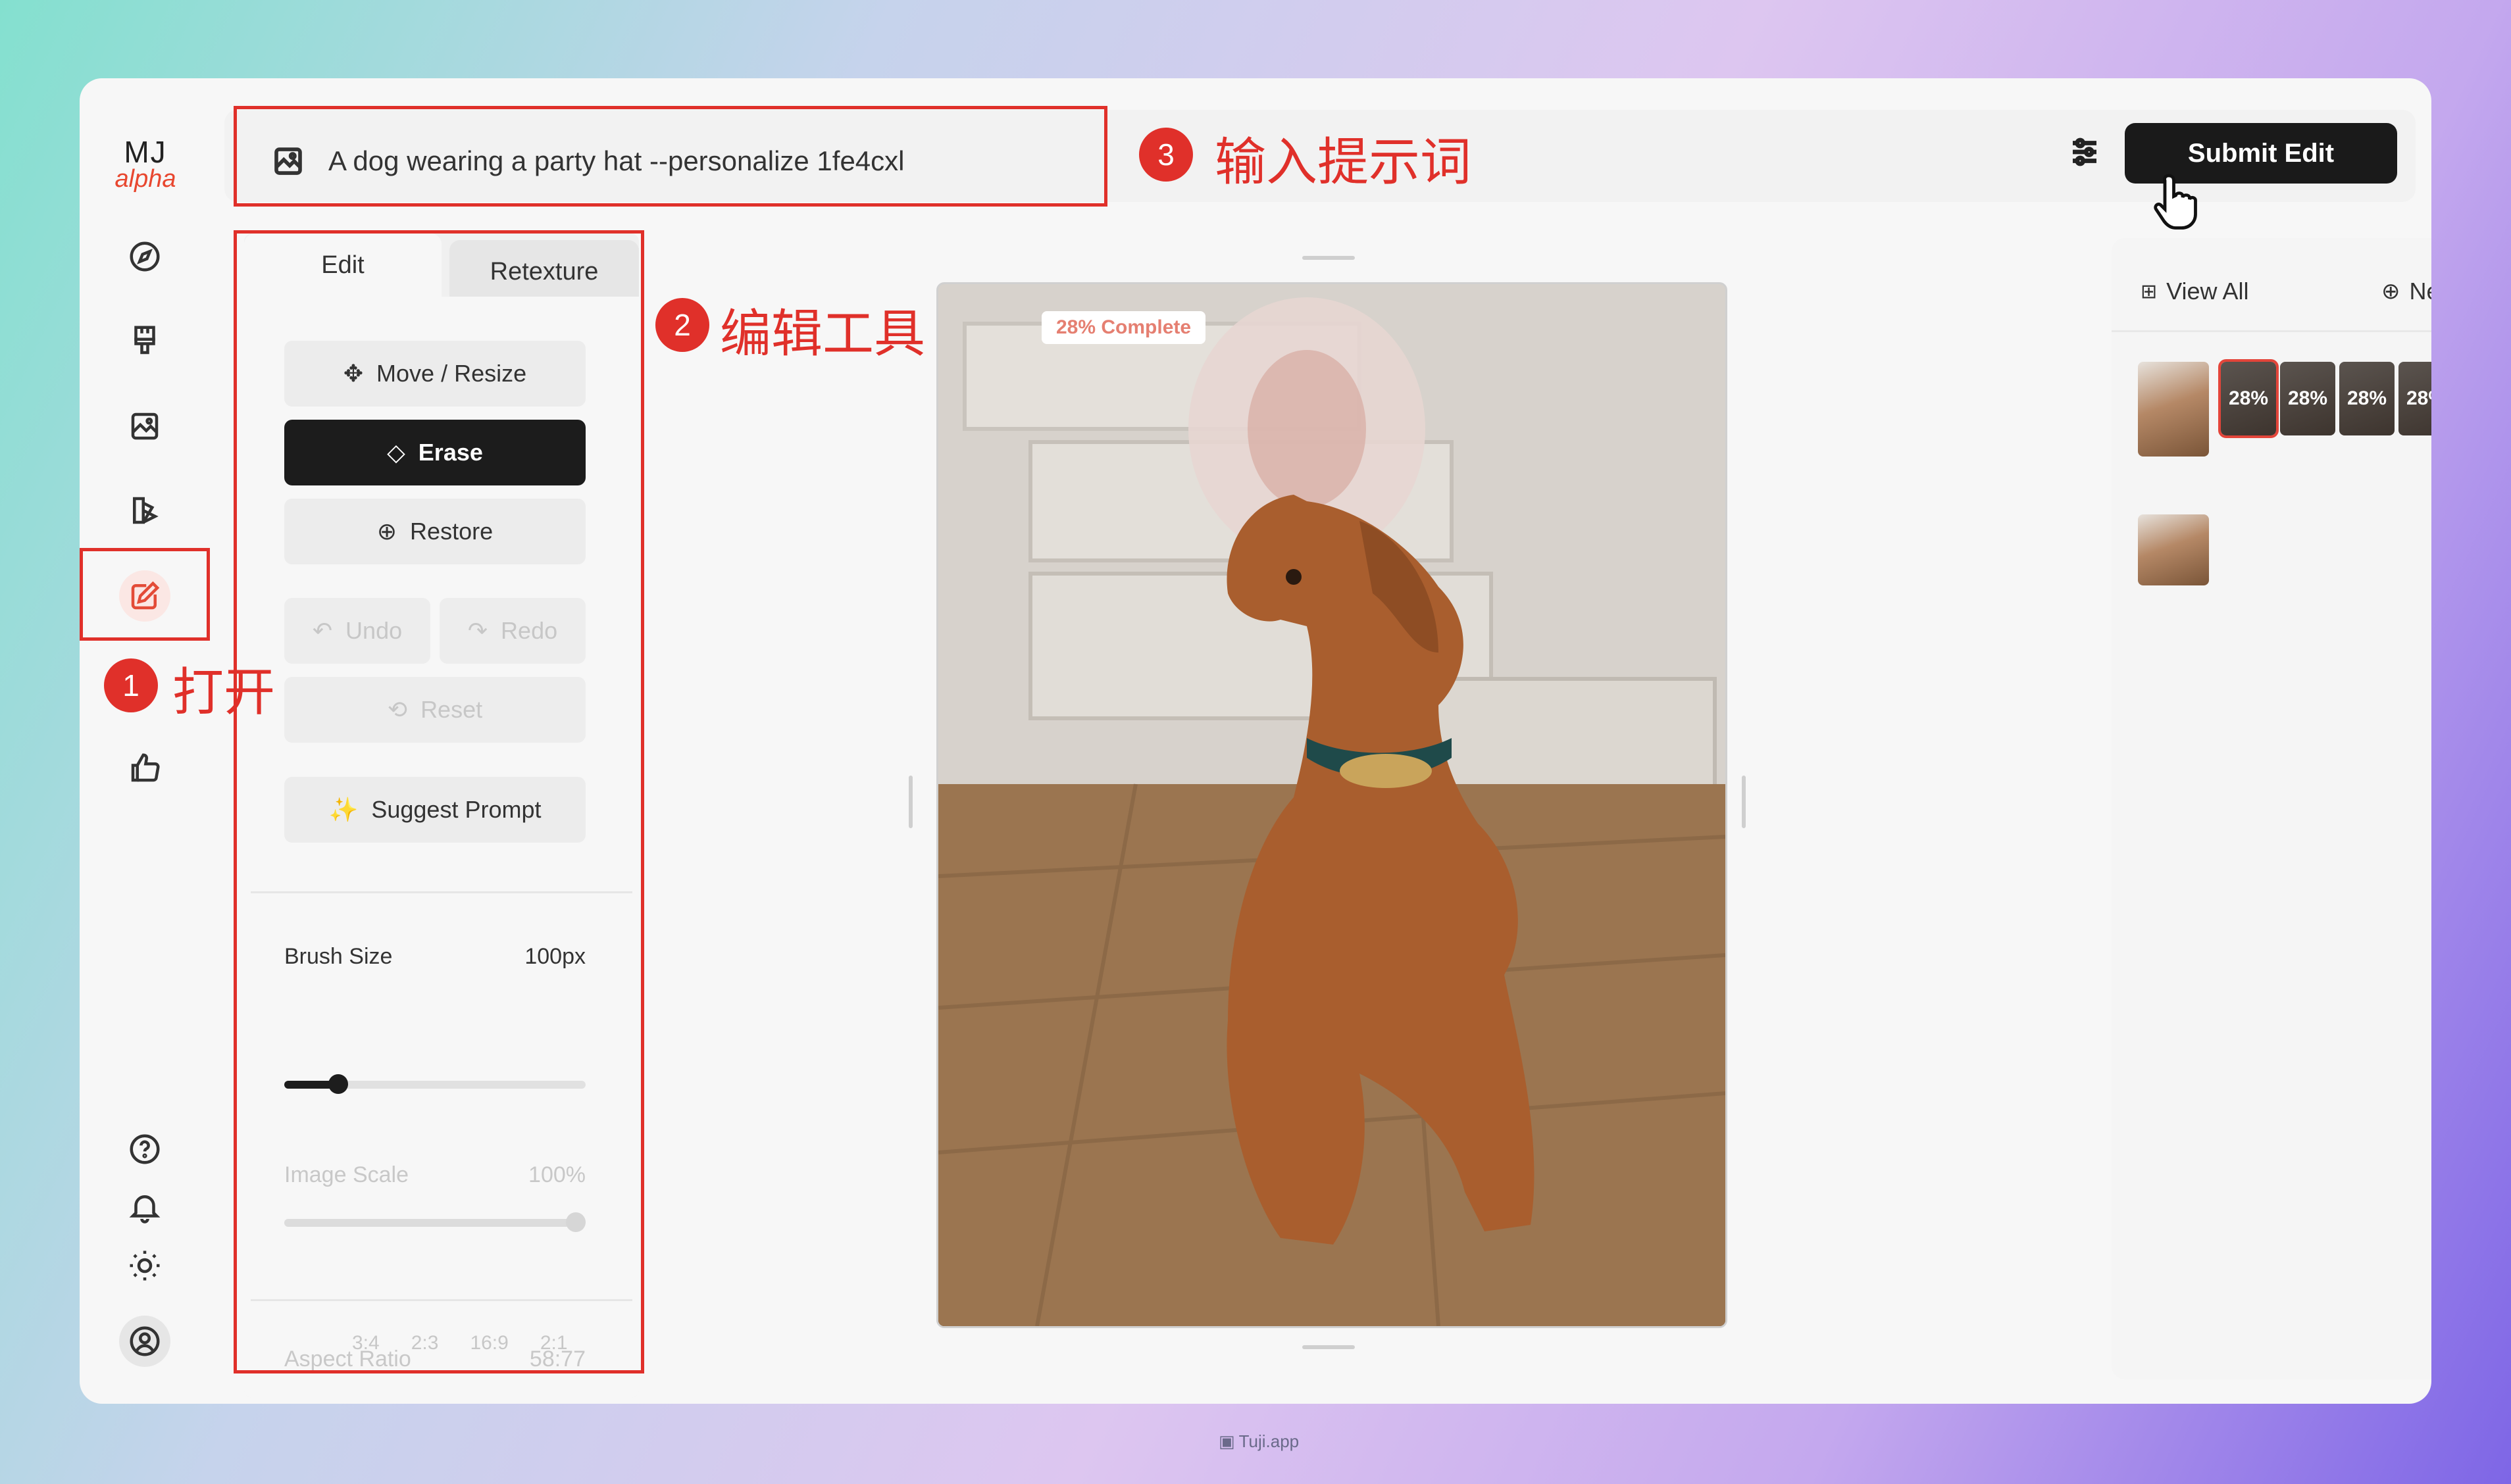 The height and width of the screenshot is (1484, 2511). Describe the element at coordinates (682, 325) in the screenshot. I see `step-2-badge: 2` at that location.